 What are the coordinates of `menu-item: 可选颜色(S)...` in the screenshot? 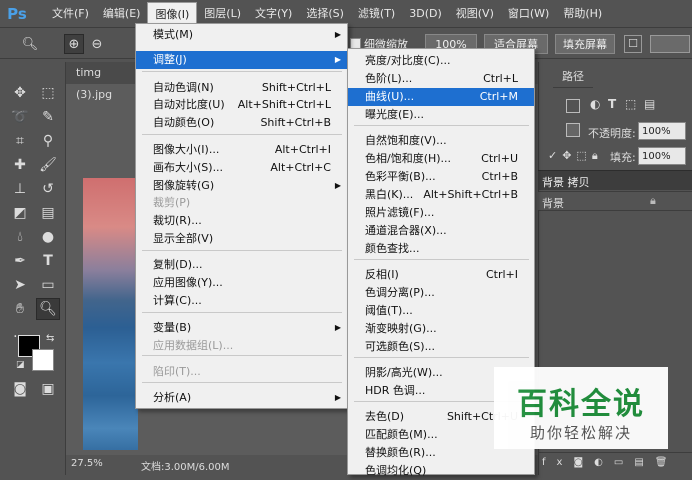 It's located at (441, 347).